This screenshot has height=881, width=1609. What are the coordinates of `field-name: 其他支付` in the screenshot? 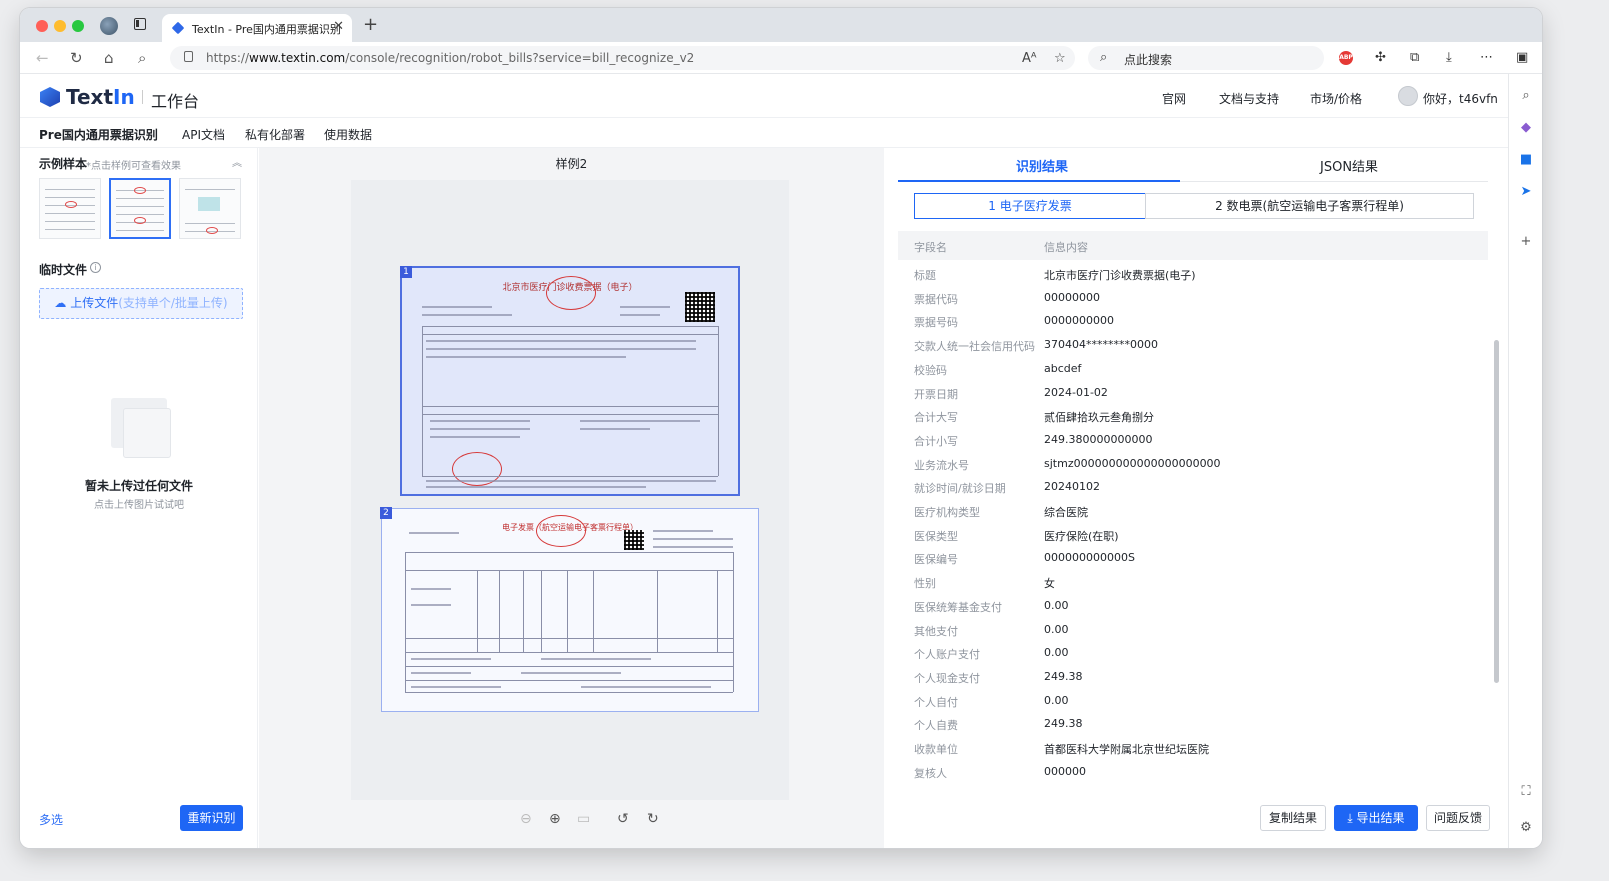 It's located at (936, 631).